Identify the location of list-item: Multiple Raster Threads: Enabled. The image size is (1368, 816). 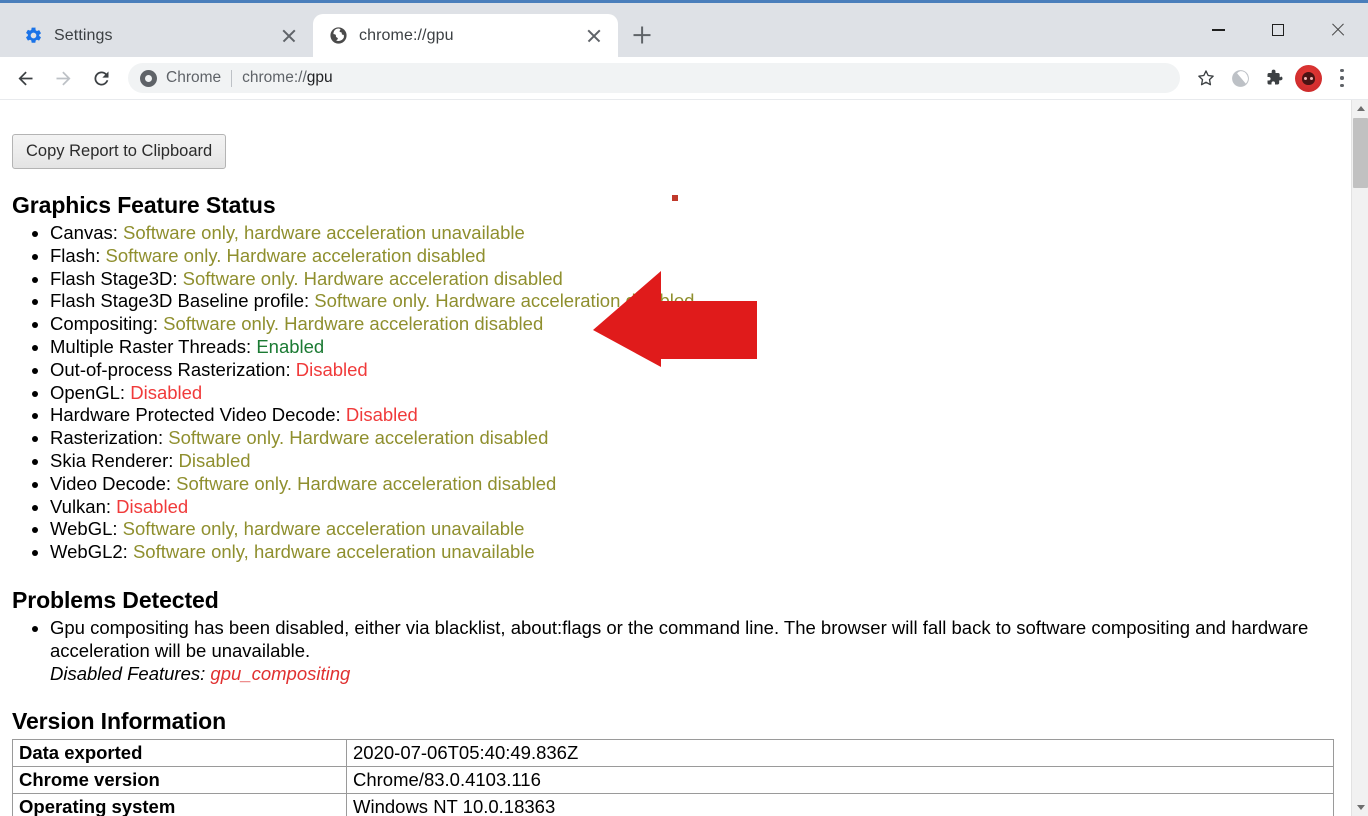
(691, 347).